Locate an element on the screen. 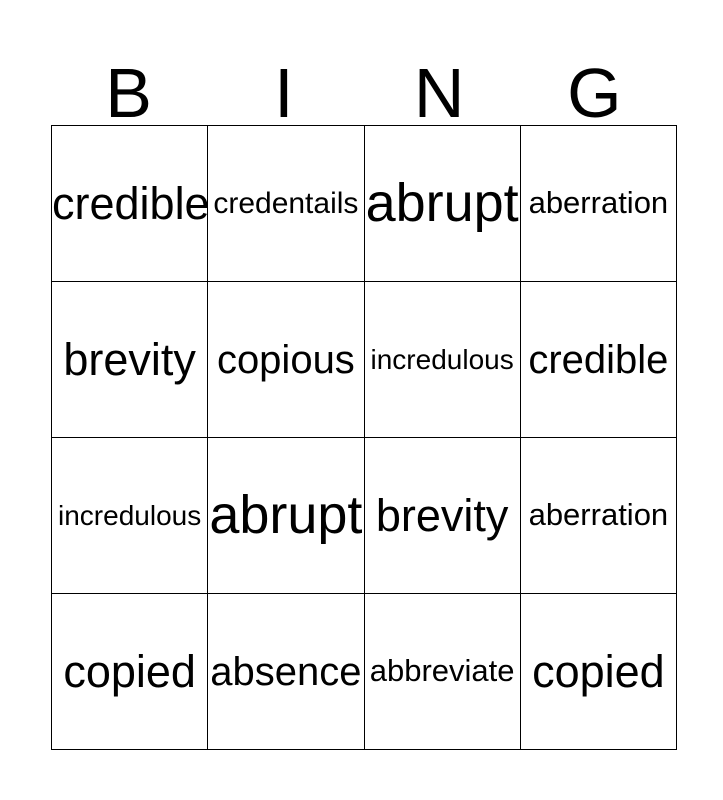 This screenshot has height=800, width=723. bingo-header-cell-3: N is located at coordinates (439, 89).